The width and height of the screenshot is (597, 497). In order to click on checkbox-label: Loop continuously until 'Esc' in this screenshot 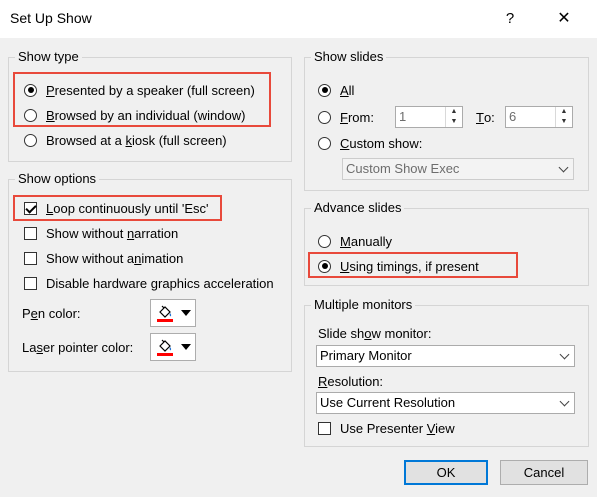, I will do `click(127, 208)`.